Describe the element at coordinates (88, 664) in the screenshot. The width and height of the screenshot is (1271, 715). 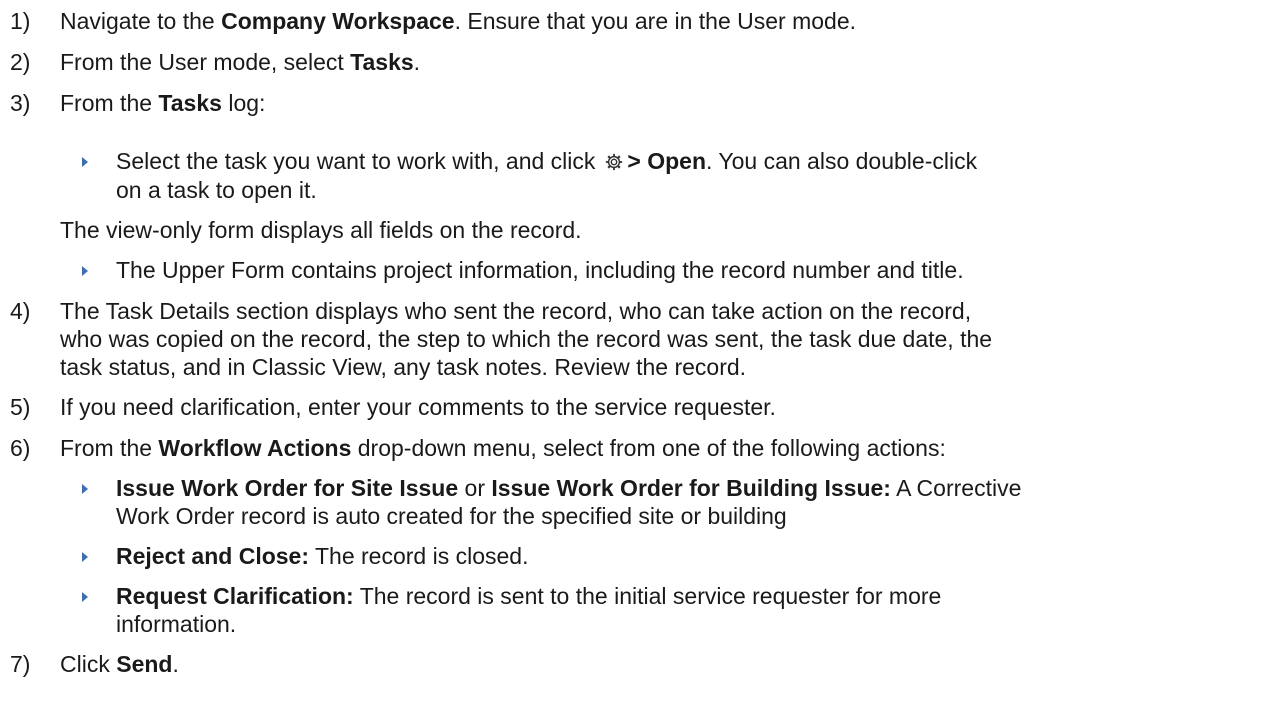
I see `text-run: Click` at that location.